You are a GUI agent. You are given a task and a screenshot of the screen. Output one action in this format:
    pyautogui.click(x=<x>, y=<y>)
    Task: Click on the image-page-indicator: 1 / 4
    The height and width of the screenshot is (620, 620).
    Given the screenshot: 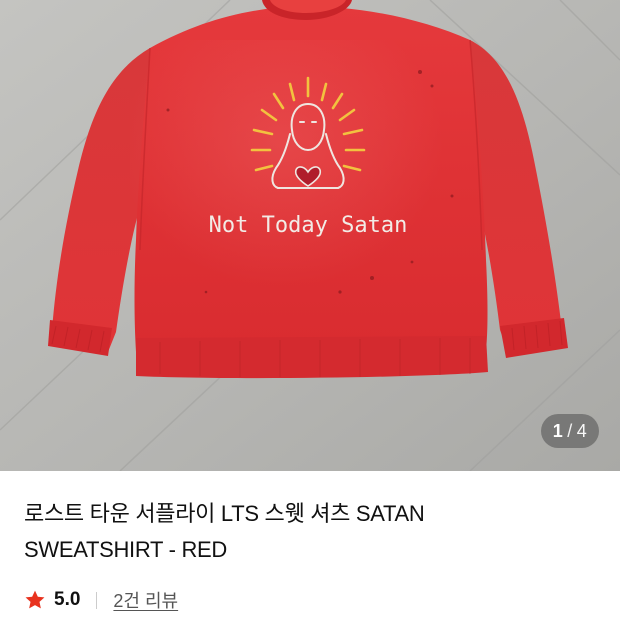 What is the action you would take?
    pyautogui.click(x=570, y=431)
    